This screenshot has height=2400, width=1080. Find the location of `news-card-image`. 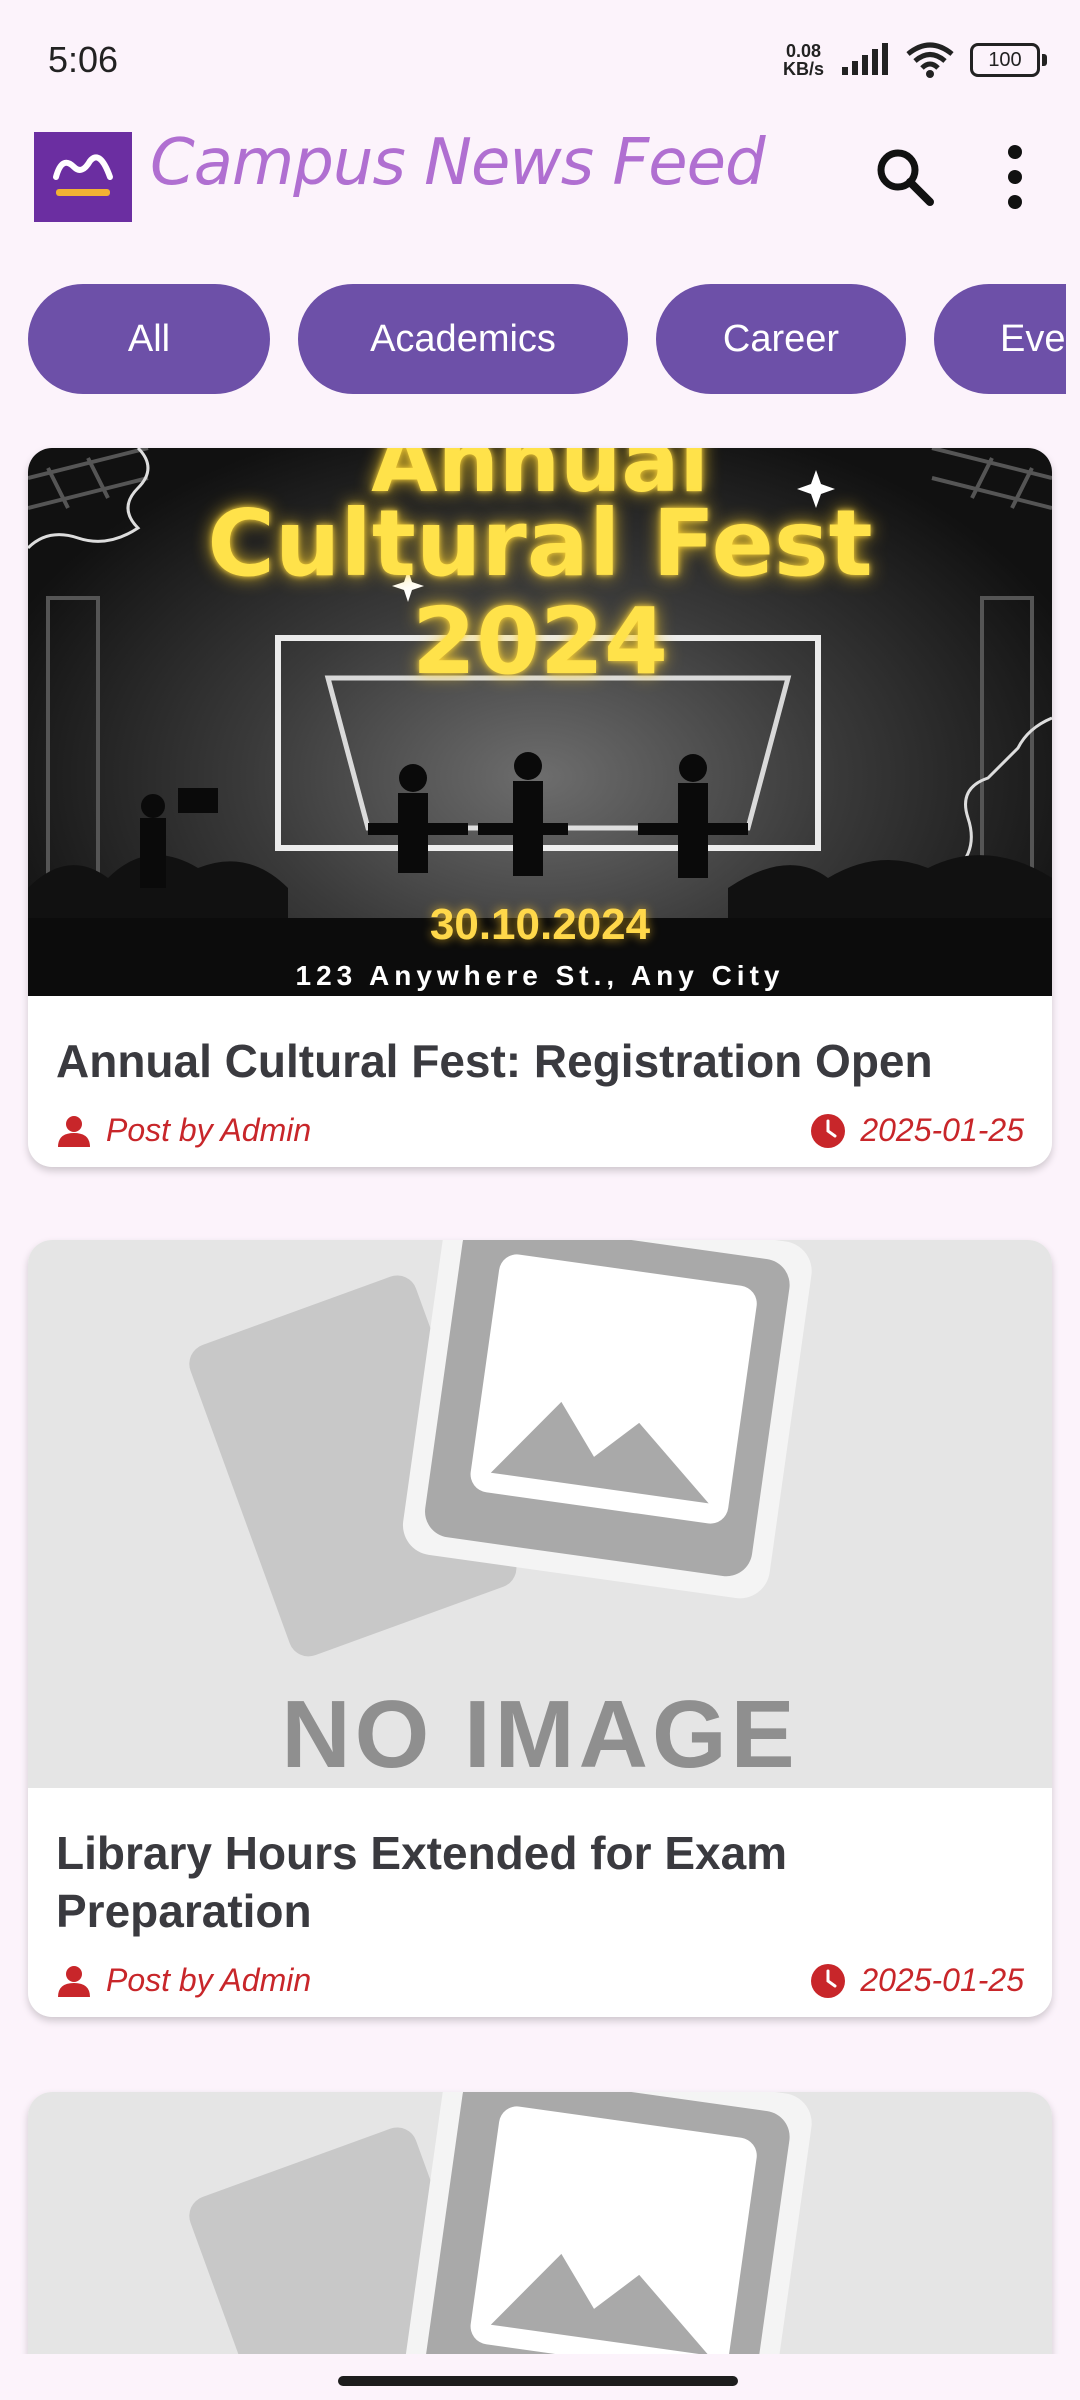

news-card-image is located at coordinates (540, 2242).